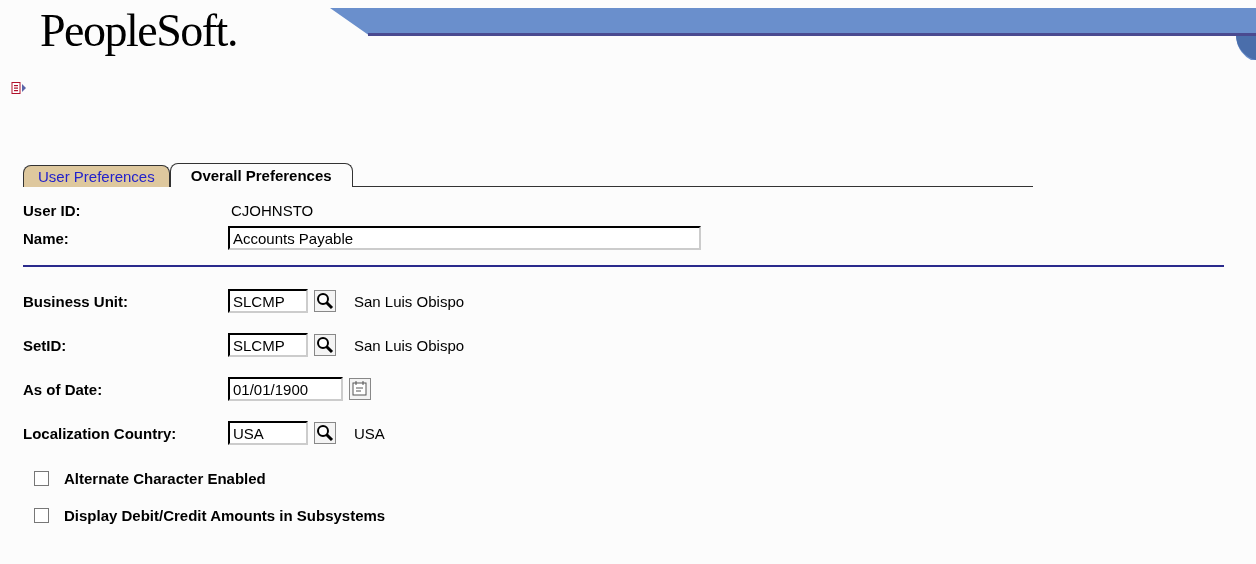 The image size is (1256, 564). What do you see at coordinates (360, 389) in the screenshot?
I see `calendar-icon` at bounding box center [360, 389].